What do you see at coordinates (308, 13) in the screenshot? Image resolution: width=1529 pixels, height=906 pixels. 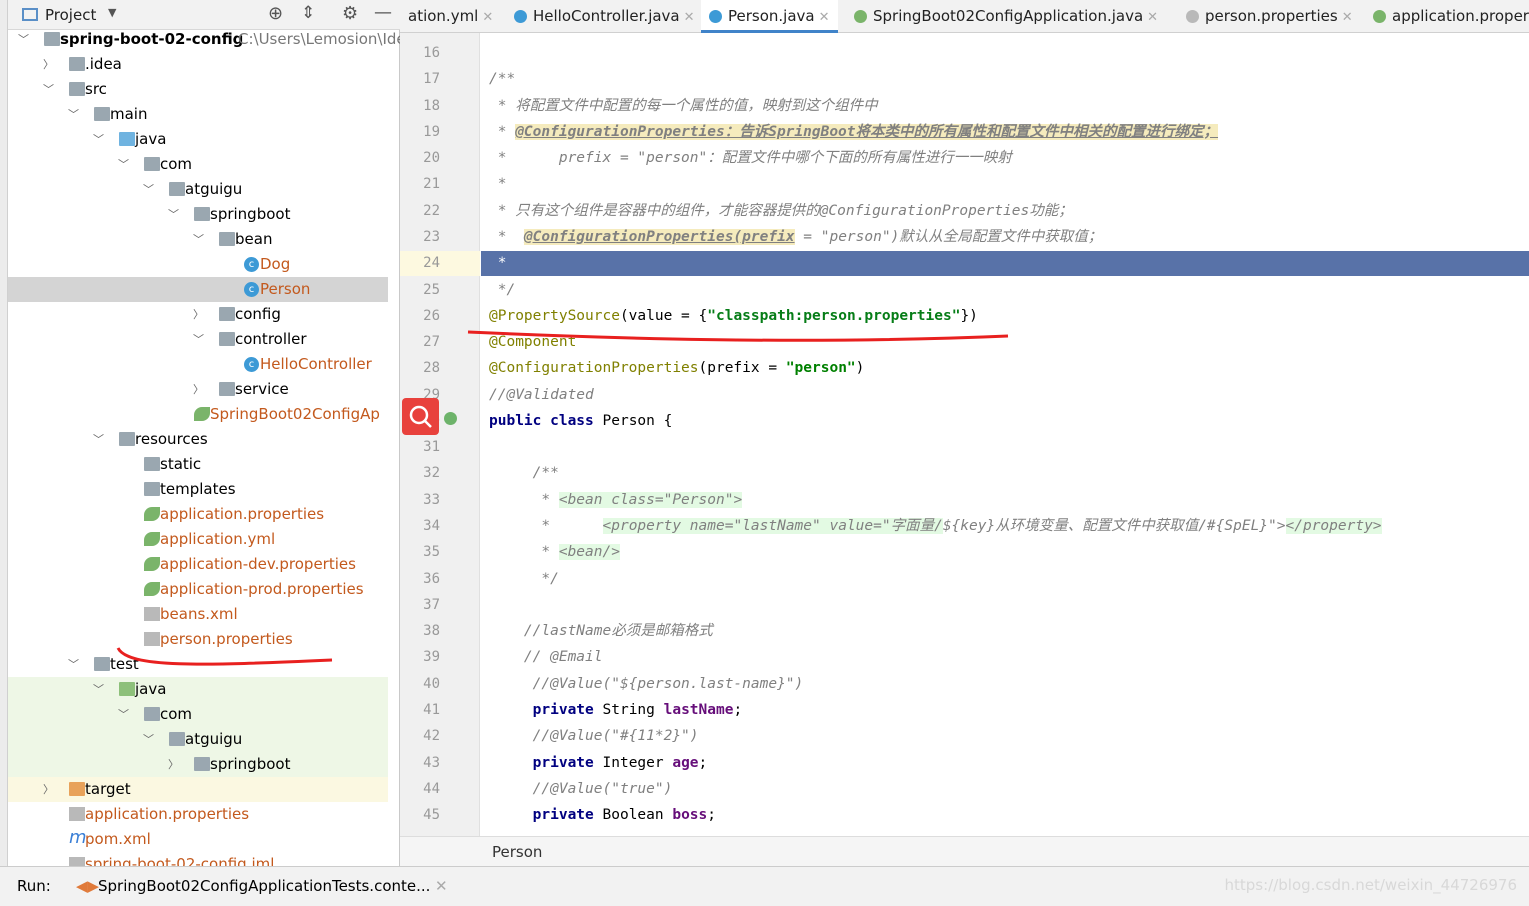 I see `collapse-icon: ⇕` at bounding box center [308, 13].